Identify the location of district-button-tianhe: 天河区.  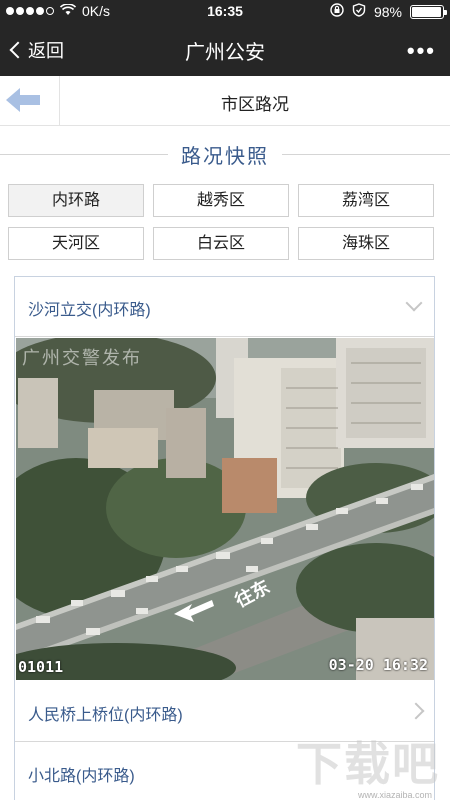
(76, 243).